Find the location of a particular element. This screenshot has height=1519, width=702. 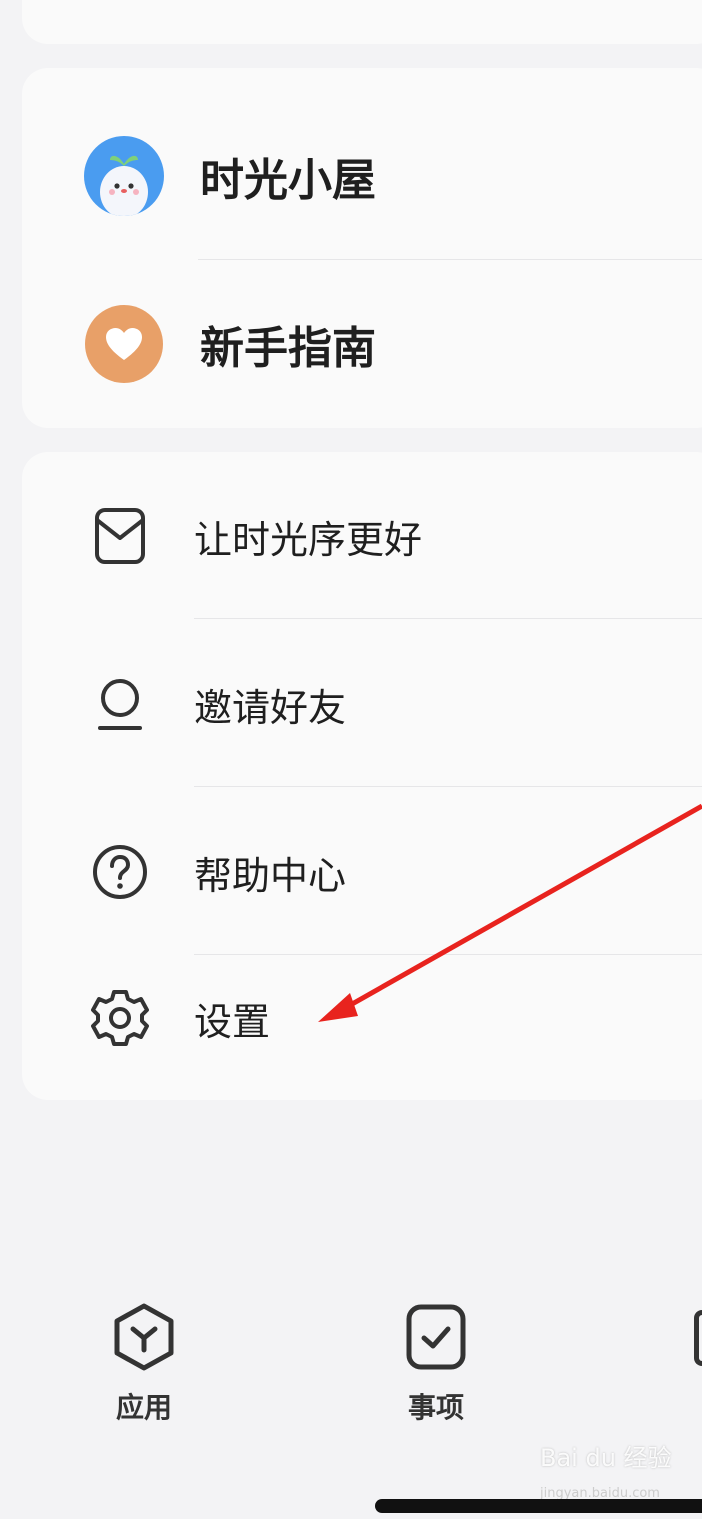

menu-item-label: 新手指南 is located at coordinates (288, 348).